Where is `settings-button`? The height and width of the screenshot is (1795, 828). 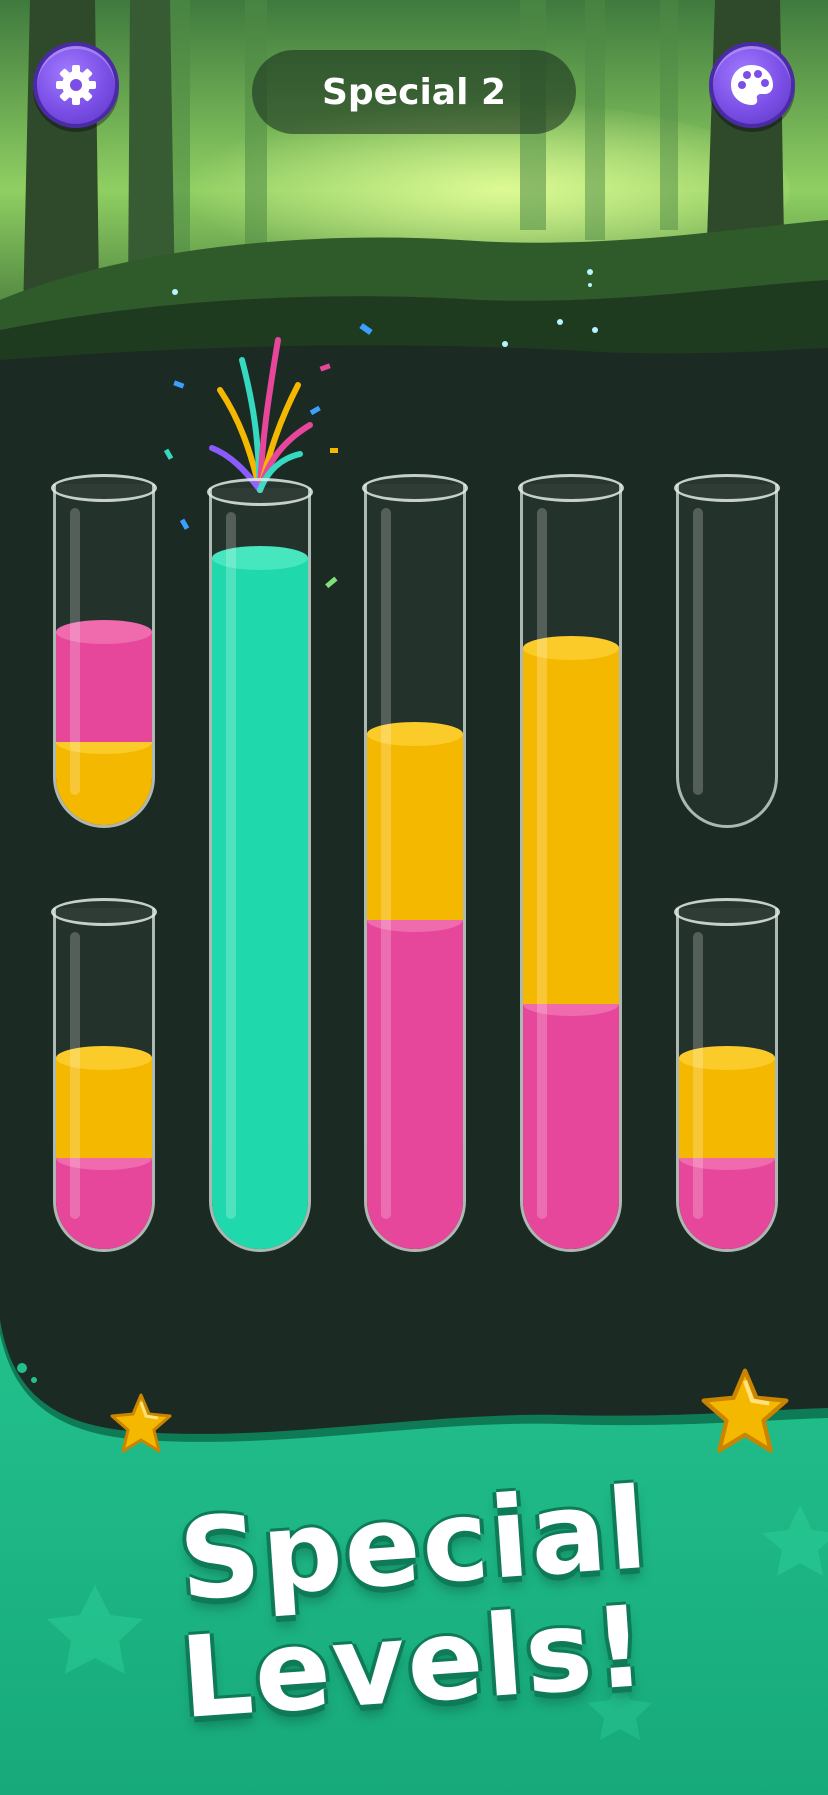 settings-button is located at coordinates (76, 85).